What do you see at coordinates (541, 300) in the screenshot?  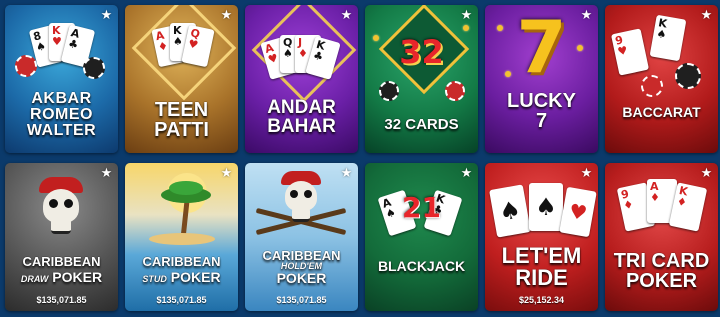 I see `jackpot-amount: $25,152.34` at bounding box center [541, 300].